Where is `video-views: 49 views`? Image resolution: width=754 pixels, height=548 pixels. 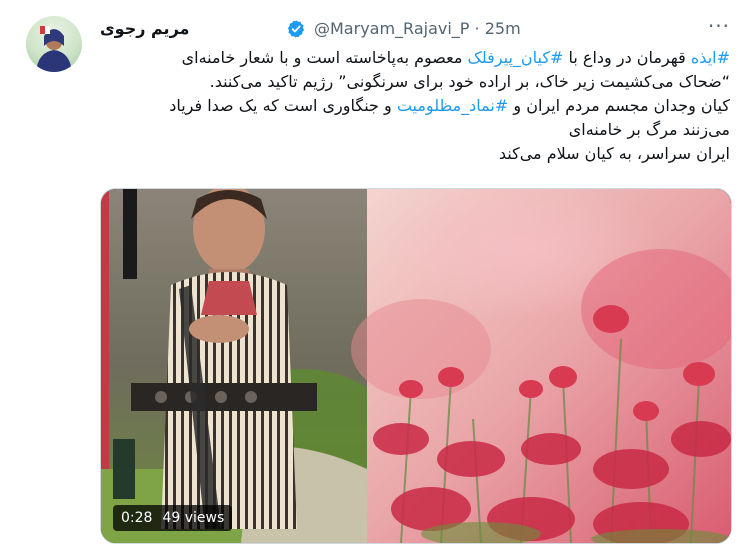 video-views: 49 views is located at coordinates (193, 518).